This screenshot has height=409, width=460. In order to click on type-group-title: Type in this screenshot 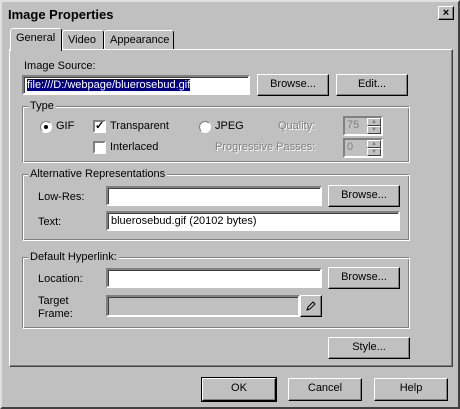, I will do `click(42, 106)`.